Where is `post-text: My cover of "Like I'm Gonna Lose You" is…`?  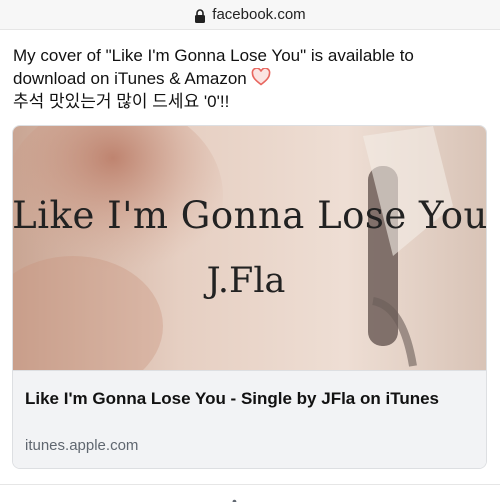
post-text: My cover of "Like I'm Gonna Lose You" is… is located at coordinates (248, 78).